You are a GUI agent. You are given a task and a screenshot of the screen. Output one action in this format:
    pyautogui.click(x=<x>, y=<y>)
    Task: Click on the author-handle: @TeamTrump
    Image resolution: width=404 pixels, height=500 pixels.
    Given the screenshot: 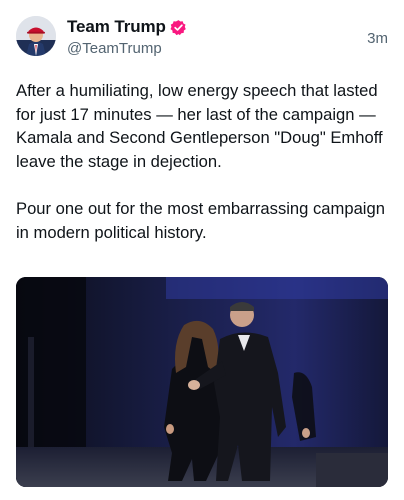 What is the action you would take?
    pyautogui.click(x=114, y=48)
    